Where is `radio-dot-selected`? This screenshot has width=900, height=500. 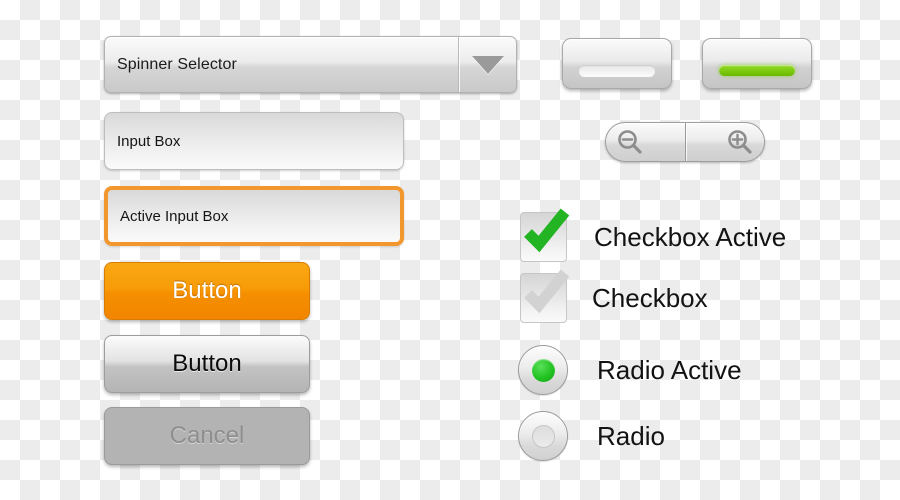 radio-dot-selected is located at coordinates (543, 370).